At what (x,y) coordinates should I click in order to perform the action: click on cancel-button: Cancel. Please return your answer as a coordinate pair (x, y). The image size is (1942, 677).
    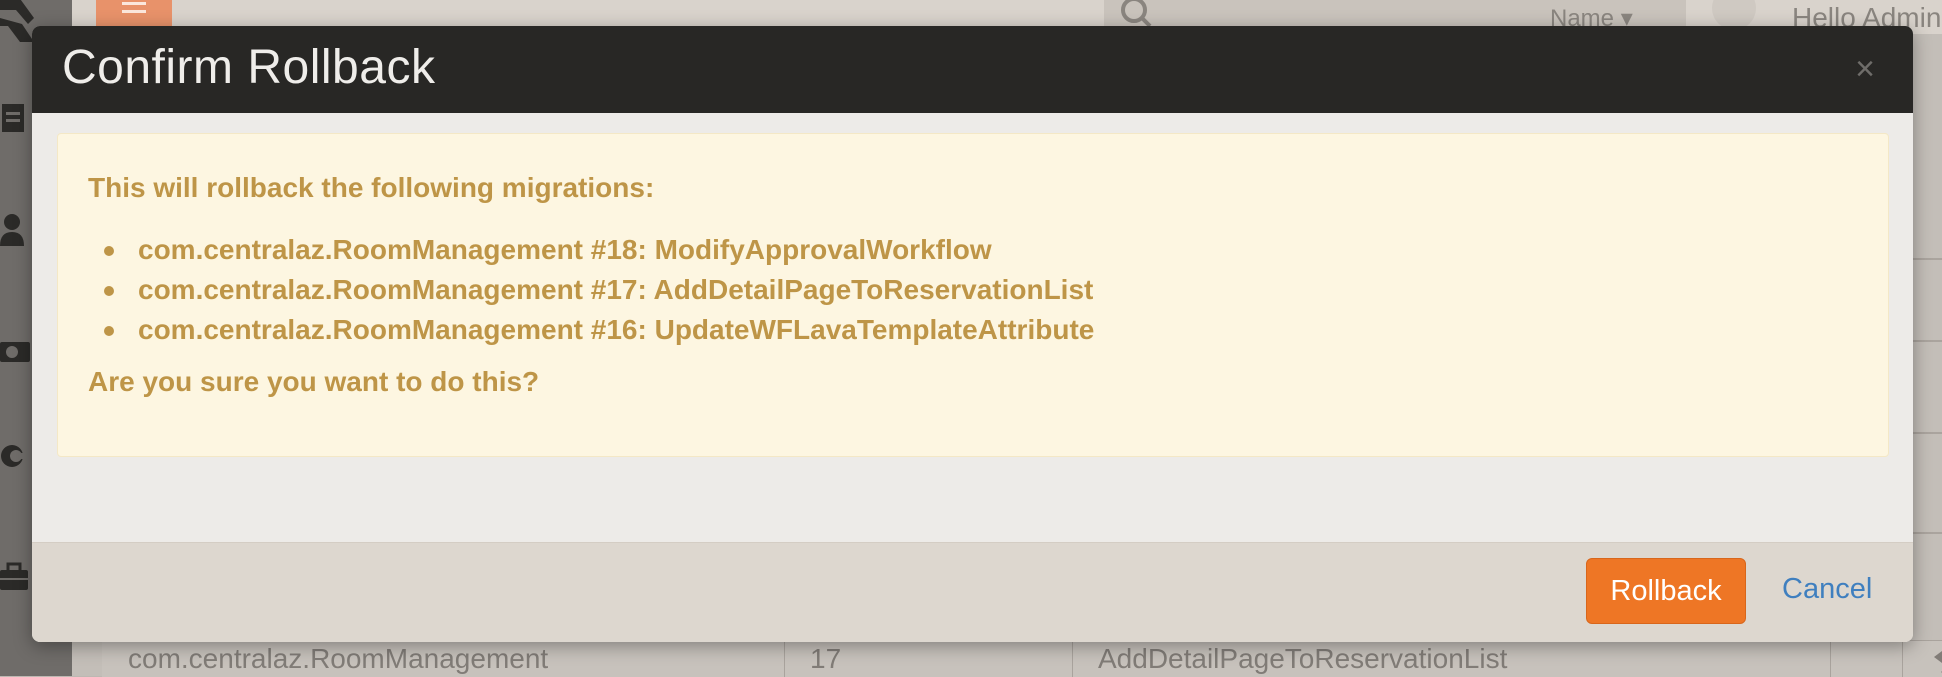
    Looking at the image, I should click on (1827, 589).